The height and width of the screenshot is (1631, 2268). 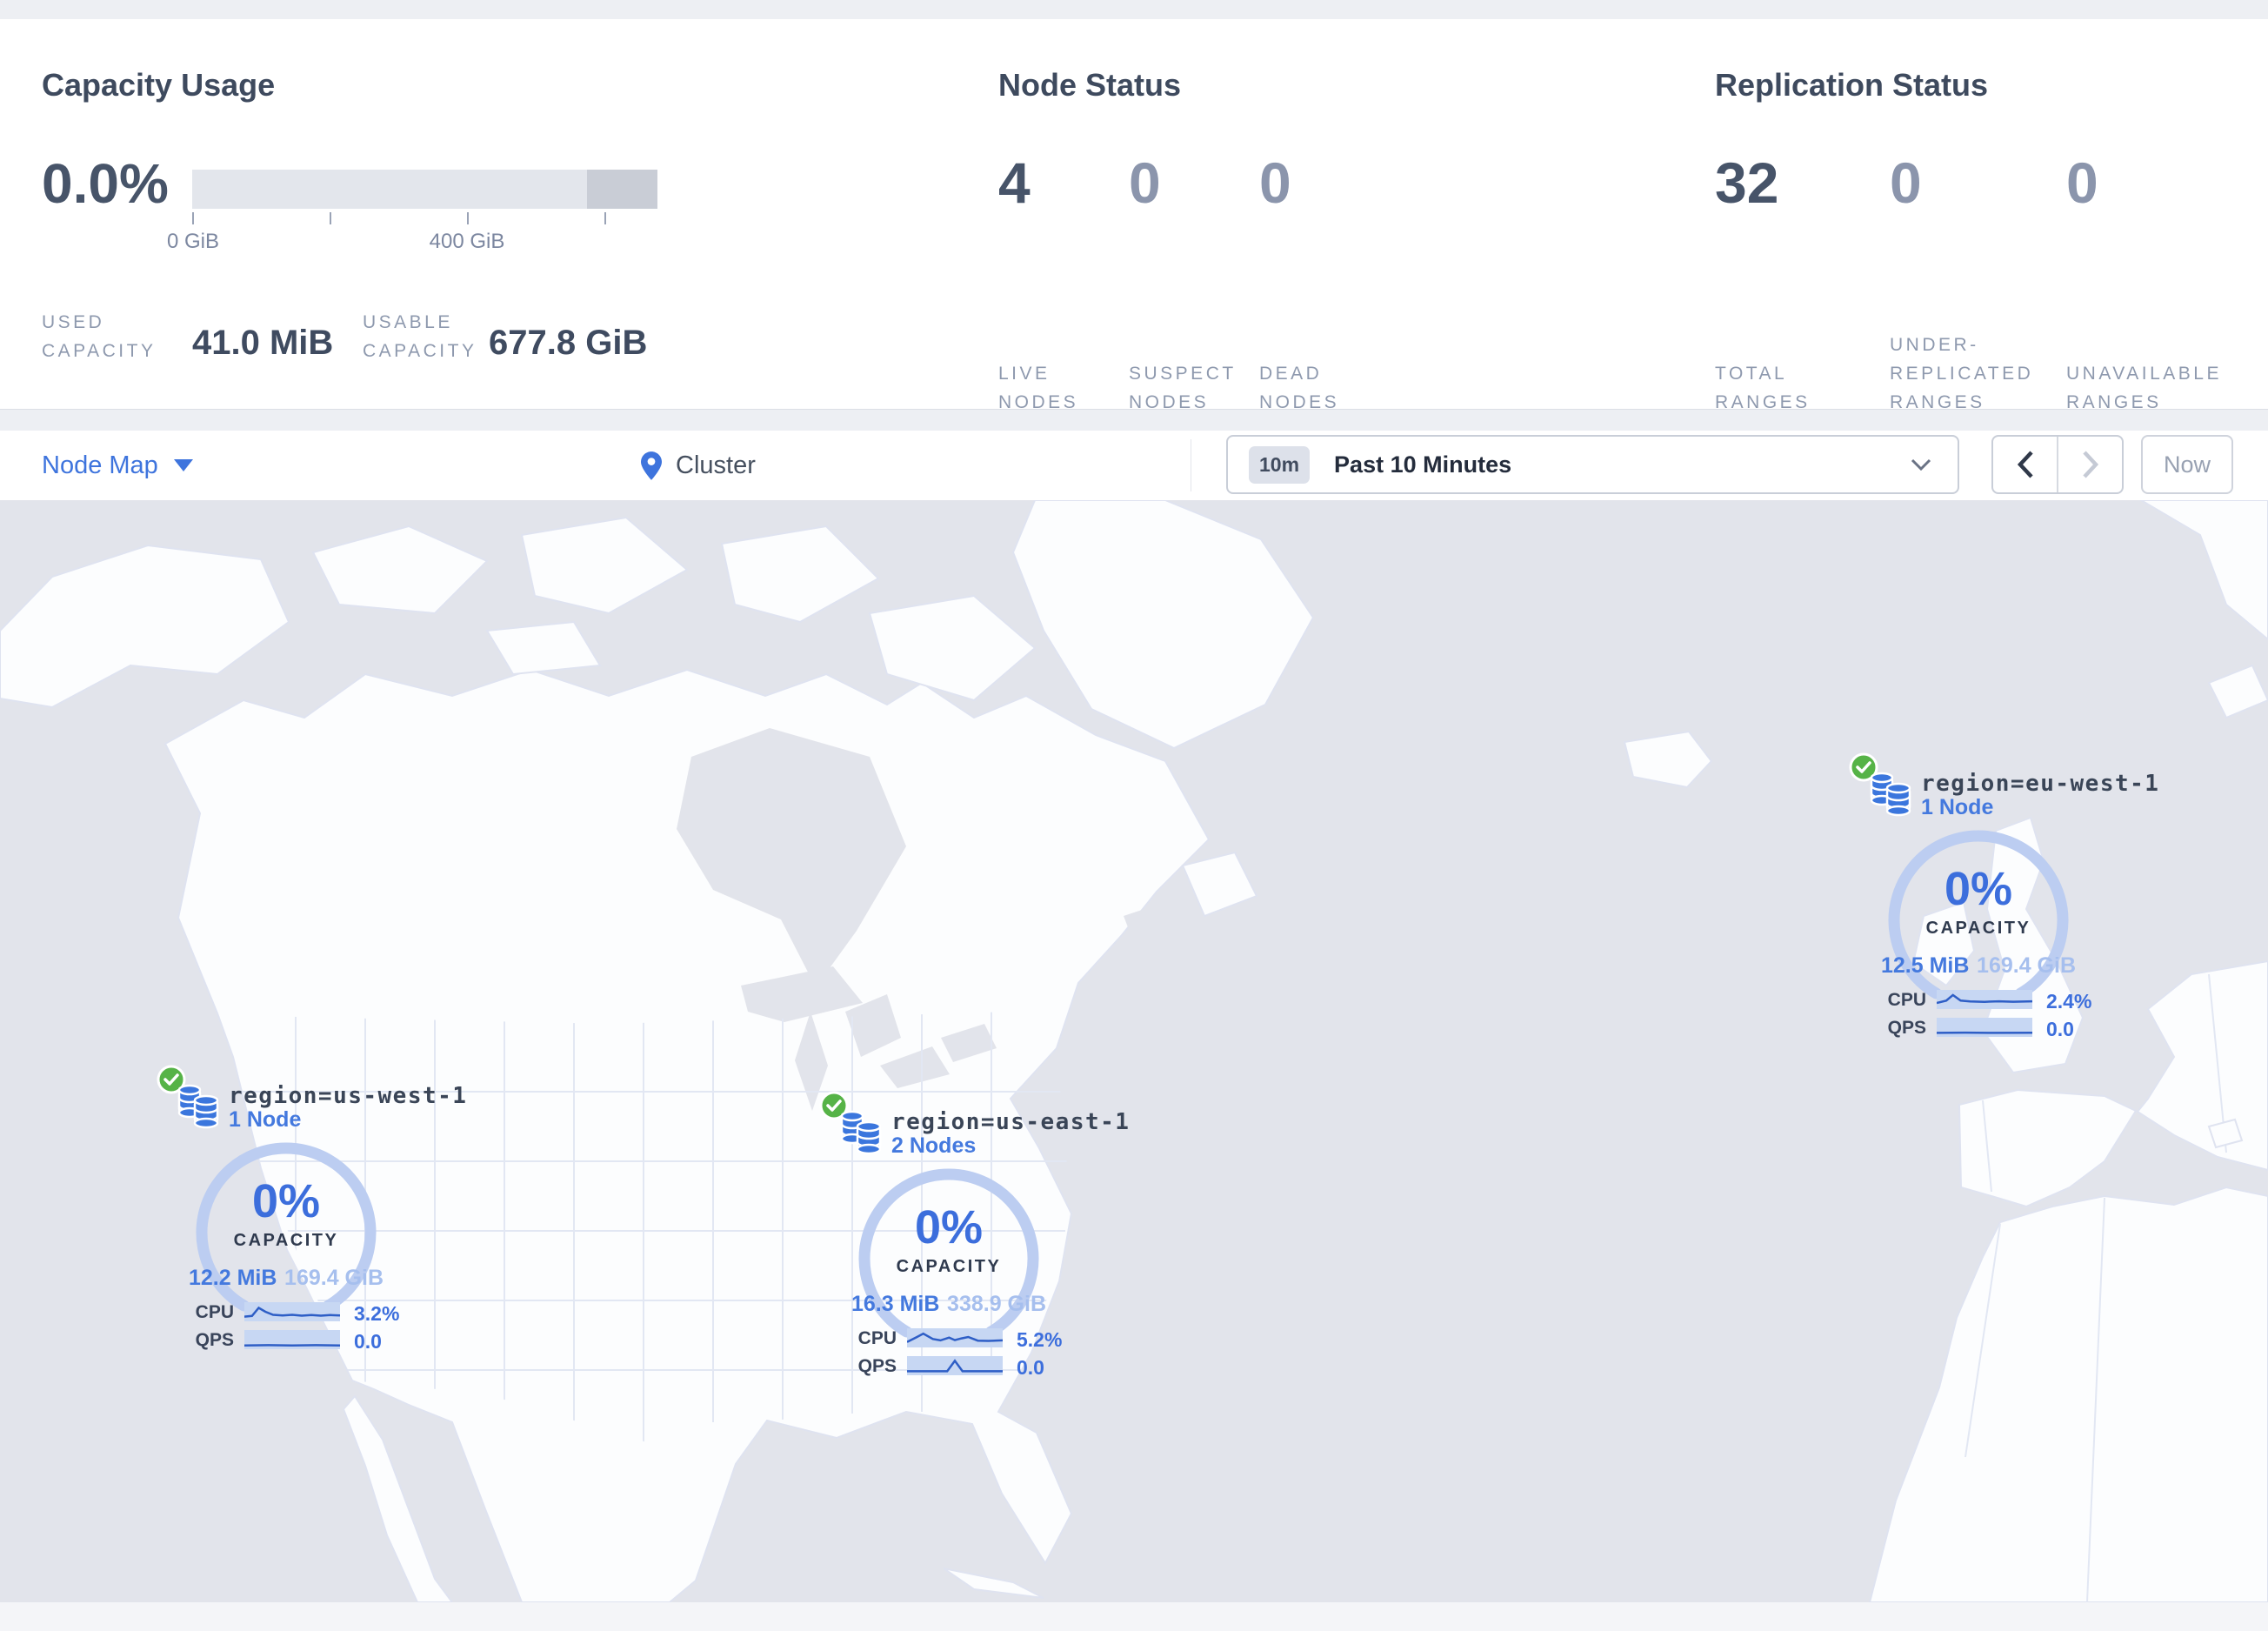 What do you see at coordinates (934, 1145) in the screenshot?
I see `node-count-label: 2 Nodes` at bounding box center [934, 1145].